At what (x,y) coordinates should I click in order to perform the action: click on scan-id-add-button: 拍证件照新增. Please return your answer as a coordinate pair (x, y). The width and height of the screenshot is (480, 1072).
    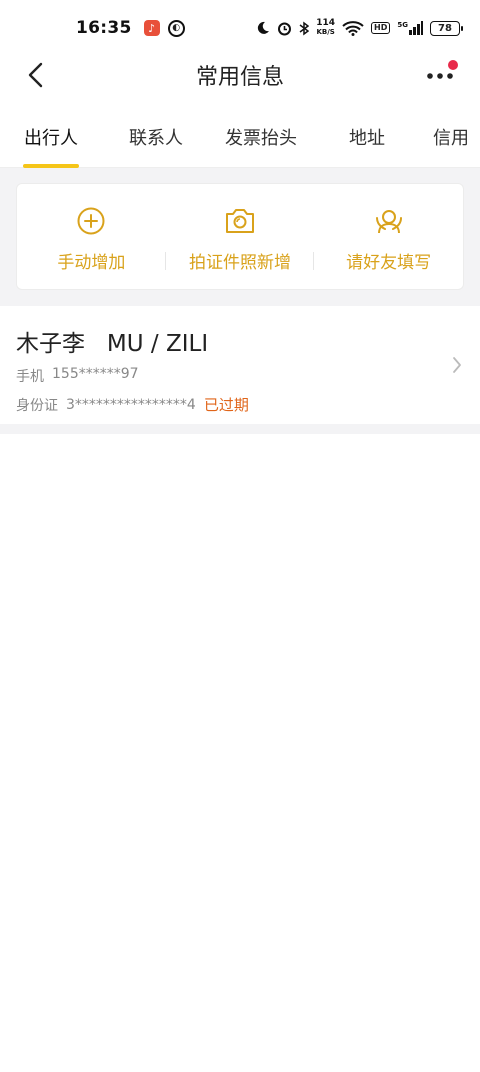
    Looking at the image, I should click on (240, 236).